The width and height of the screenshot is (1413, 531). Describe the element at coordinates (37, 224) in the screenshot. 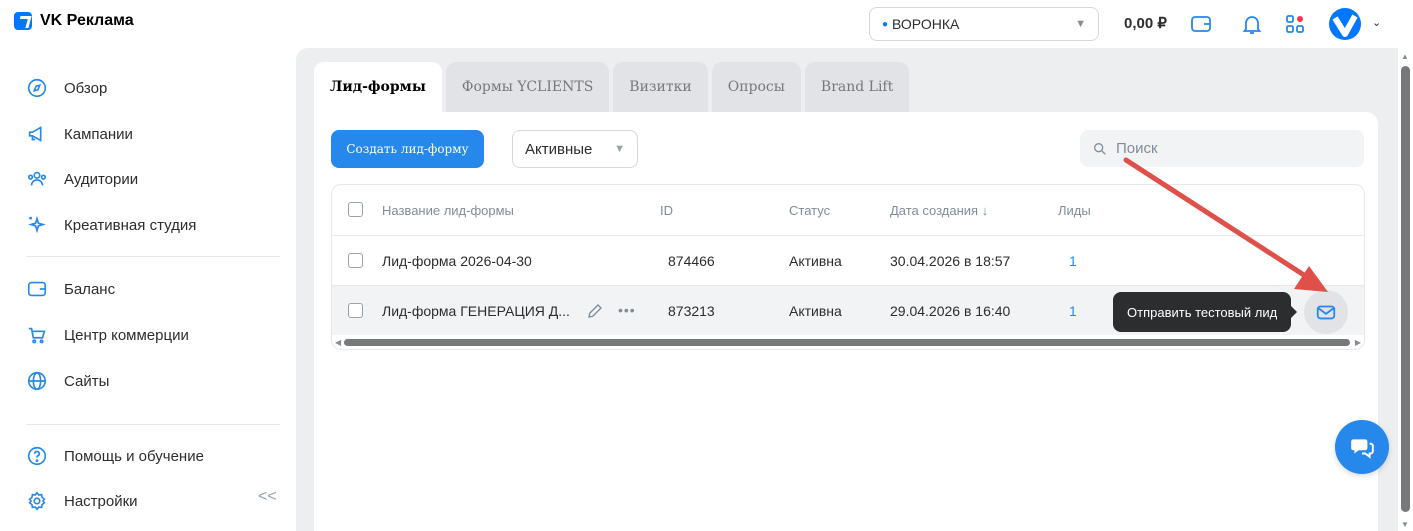

I see `sparkle-icon` at that location.